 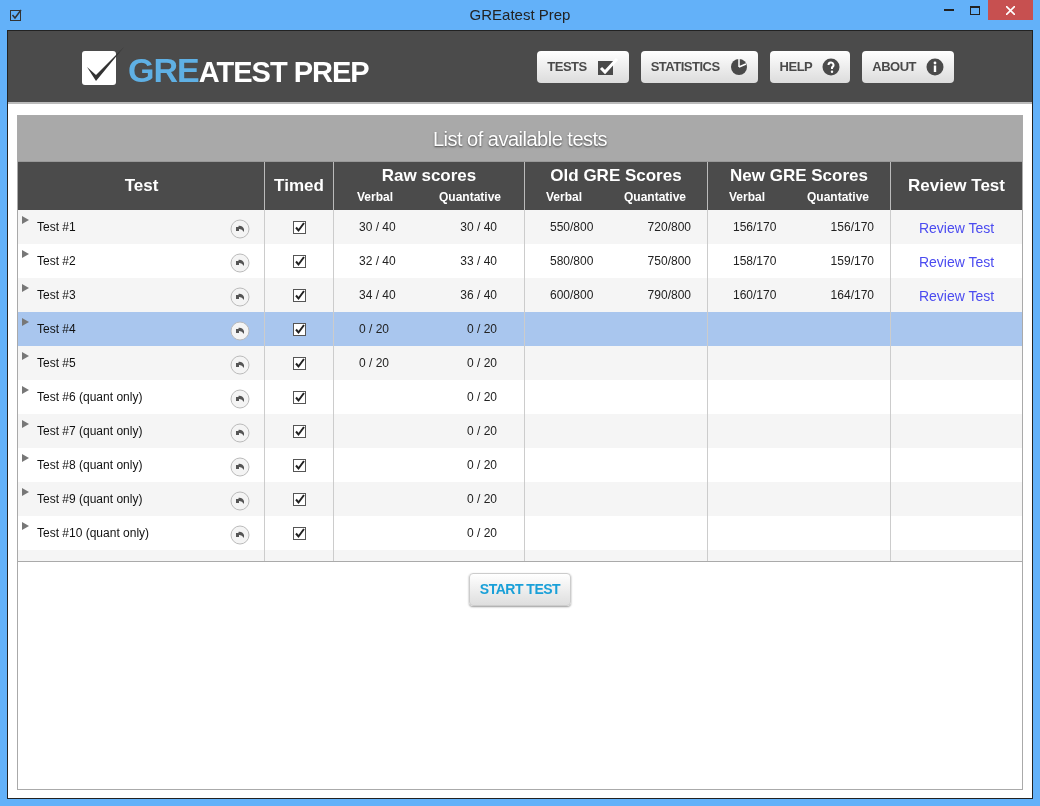 What do you see at coordinates (56, 363) in the screenshot?
I see `test-name: Test #5` at bounding box center [56, 363].